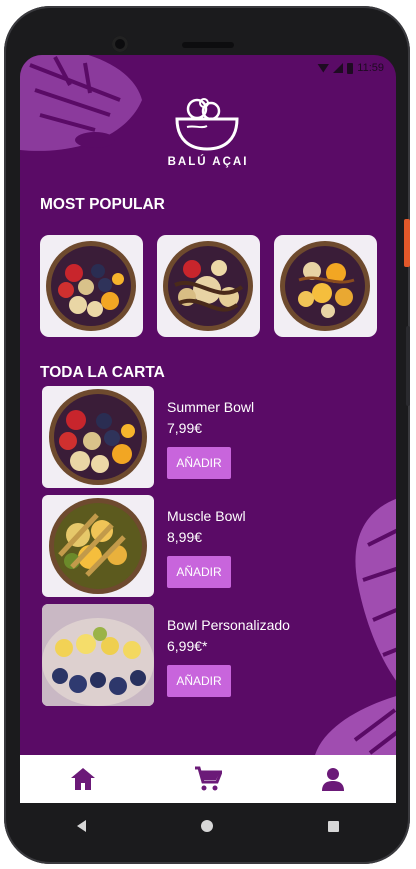 The height and width of the screenshot is (869, 416). Describe the element at coordinates (82, 826) in the screenshot. I see `back-icon` at that location.